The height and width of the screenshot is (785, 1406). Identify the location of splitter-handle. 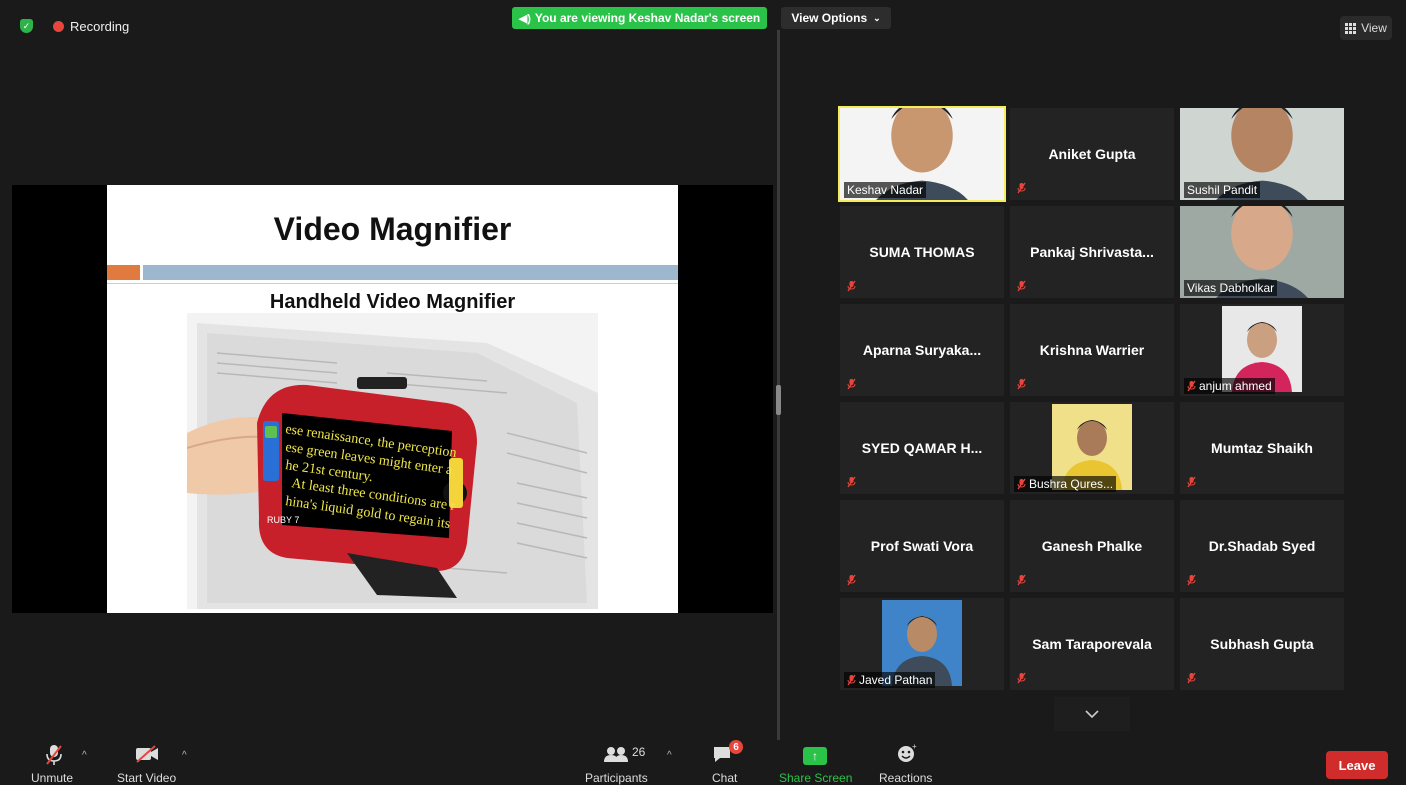
(778, 400).